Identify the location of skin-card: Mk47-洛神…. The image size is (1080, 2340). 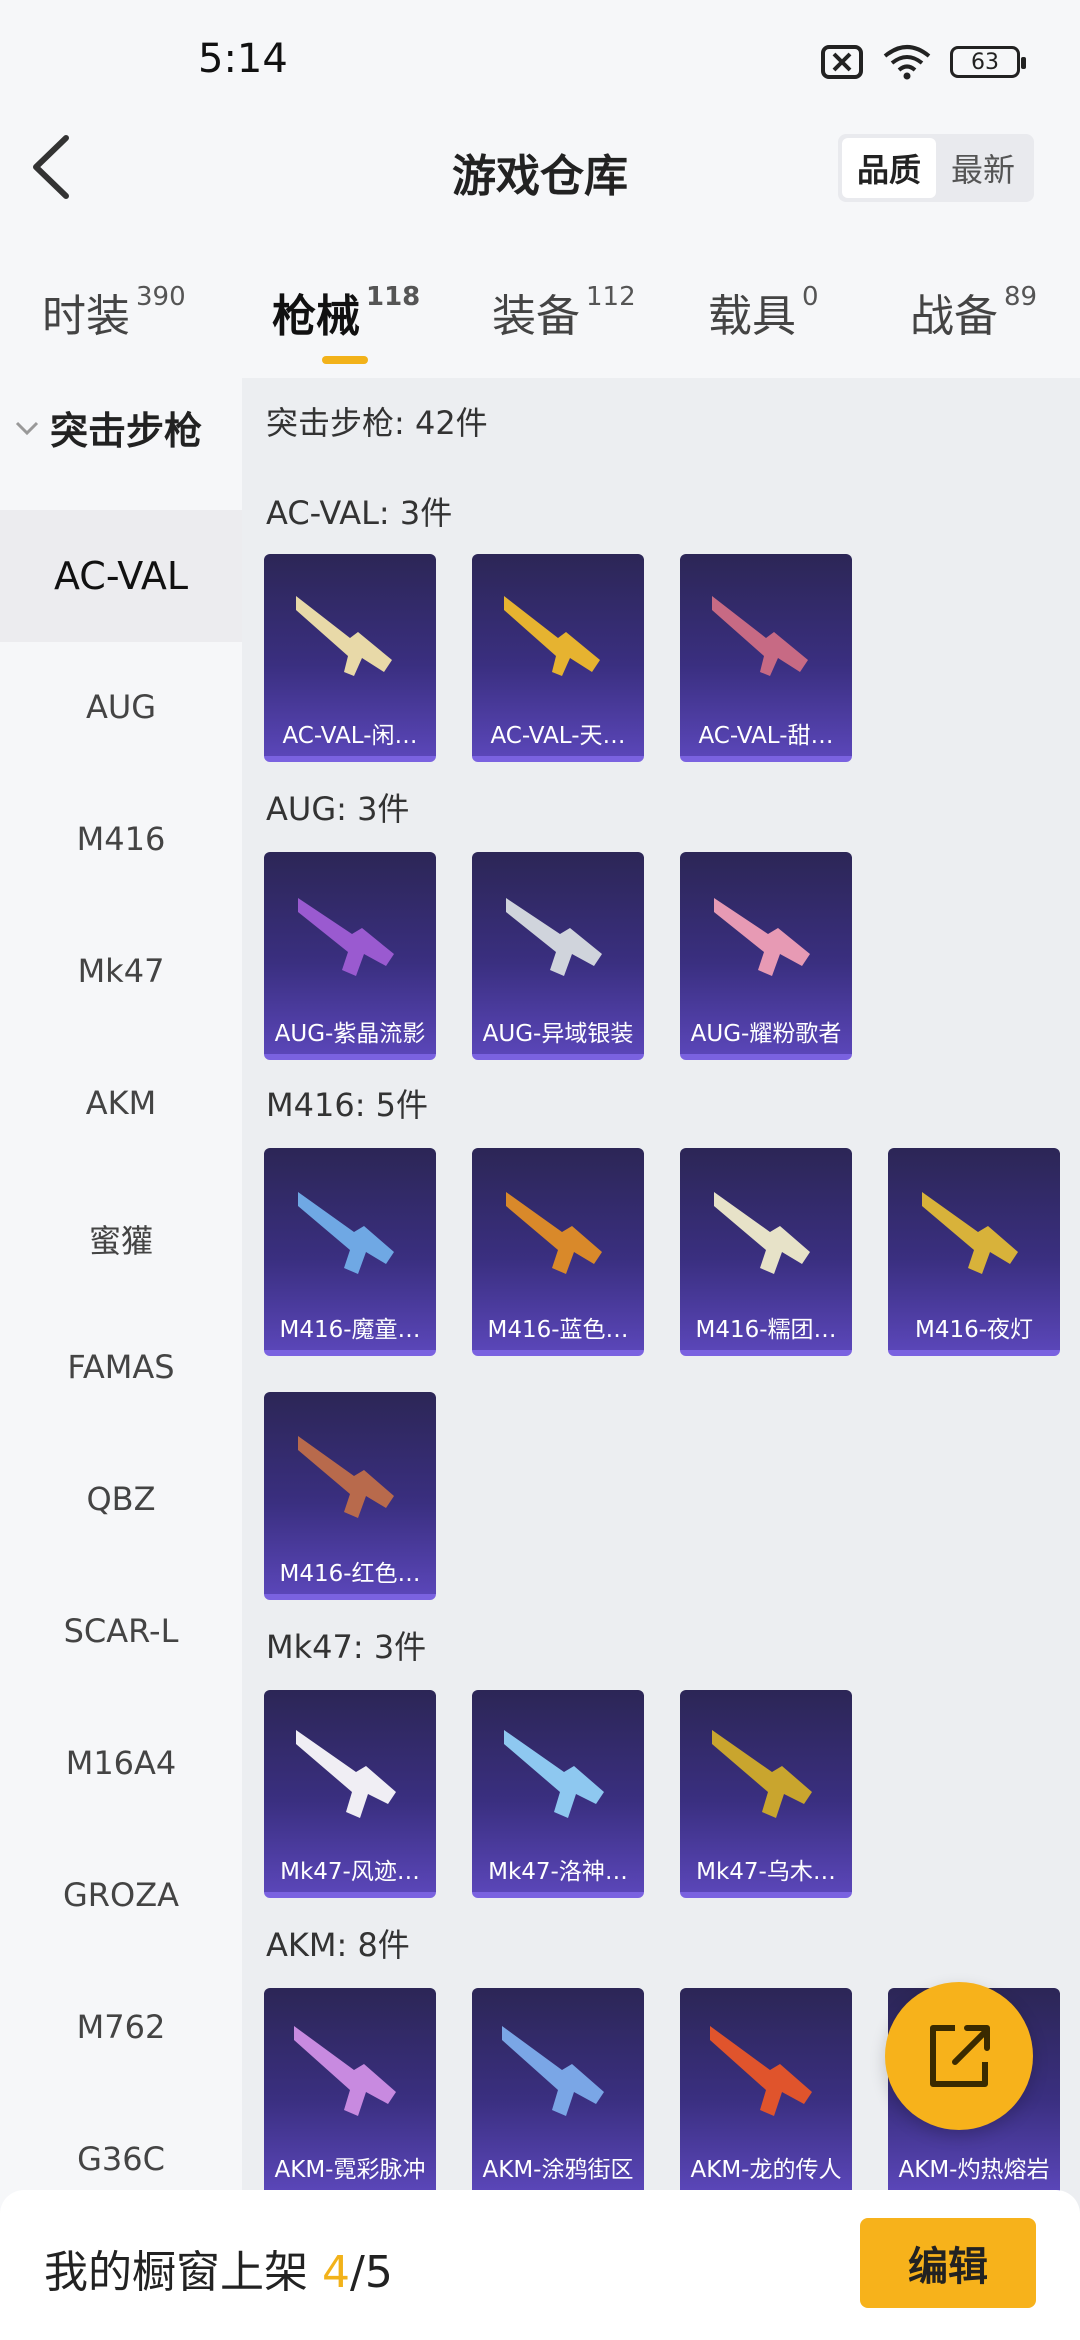
(558, 1794).